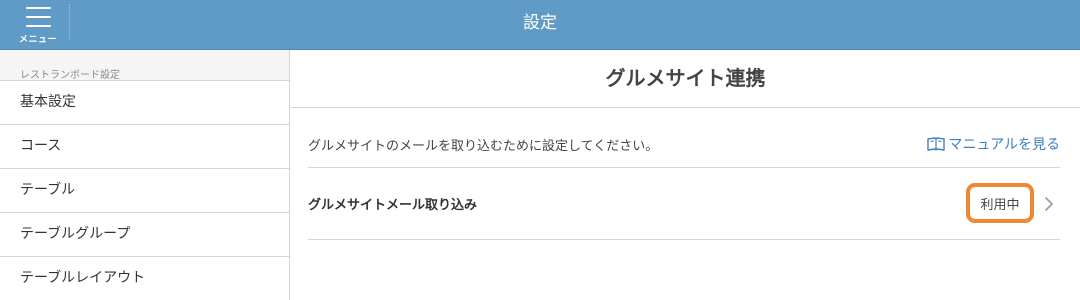 The image size is (1080, 300). Describe the element at coordinates (1049, 204) in the screenshot. I see `chevron-right-icon` at that location.